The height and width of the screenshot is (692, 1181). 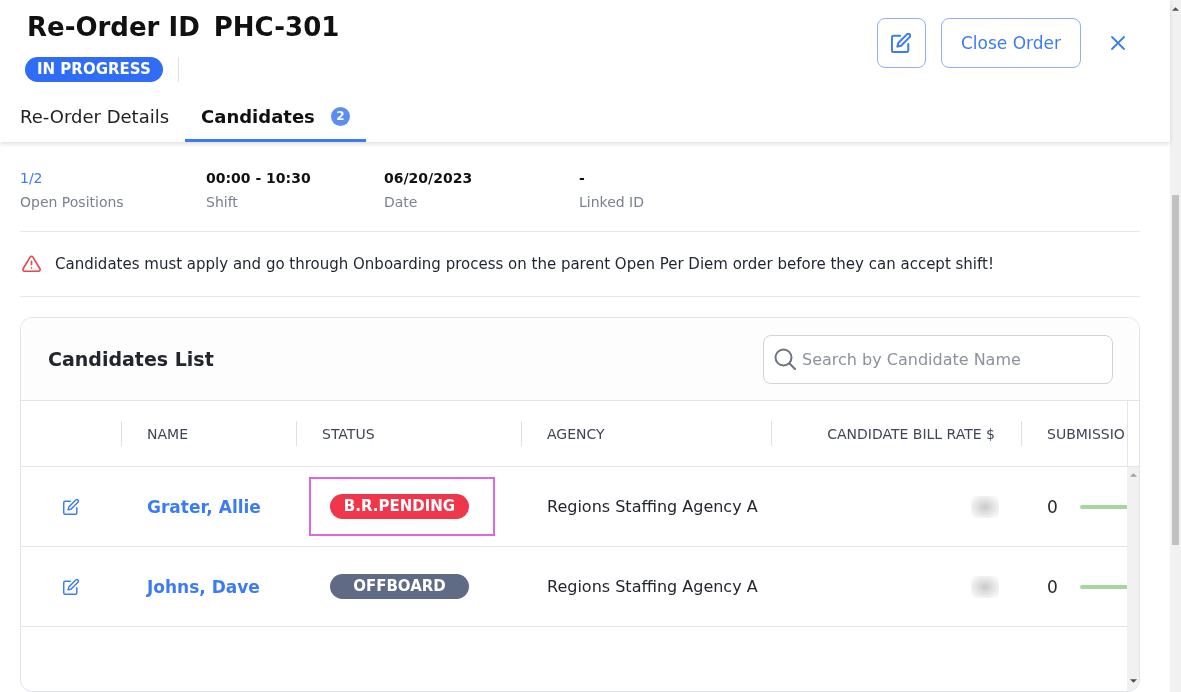 I want to click on card-title: Candidates List, so click(x=131, y=359).